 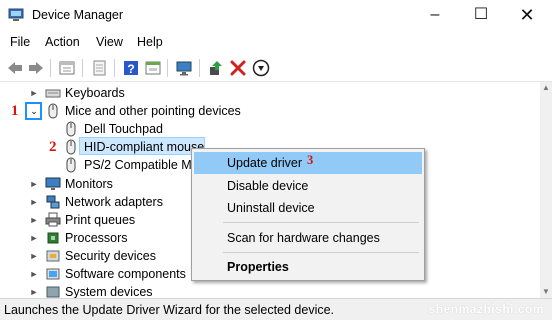 I want to click on menu-action: Action, so click(x=62, y=42).